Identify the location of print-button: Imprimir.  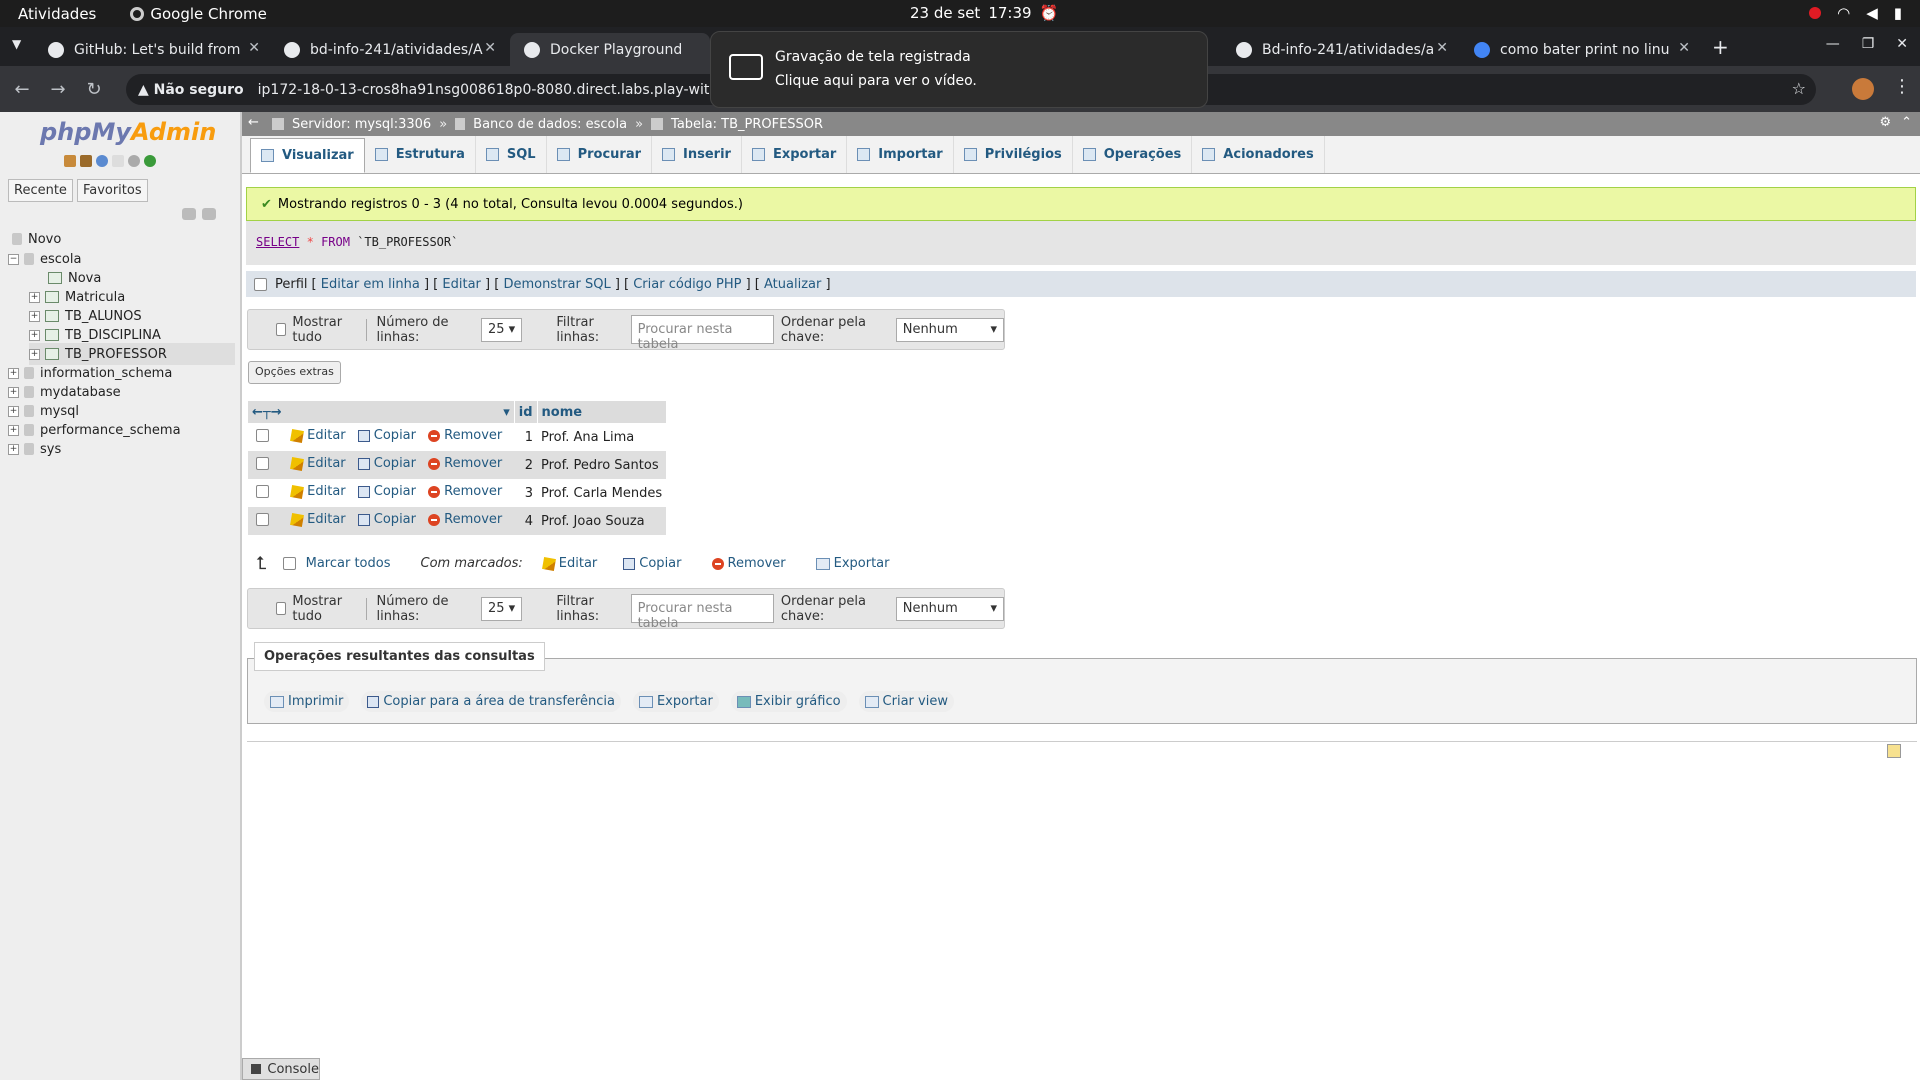
(307, 701).